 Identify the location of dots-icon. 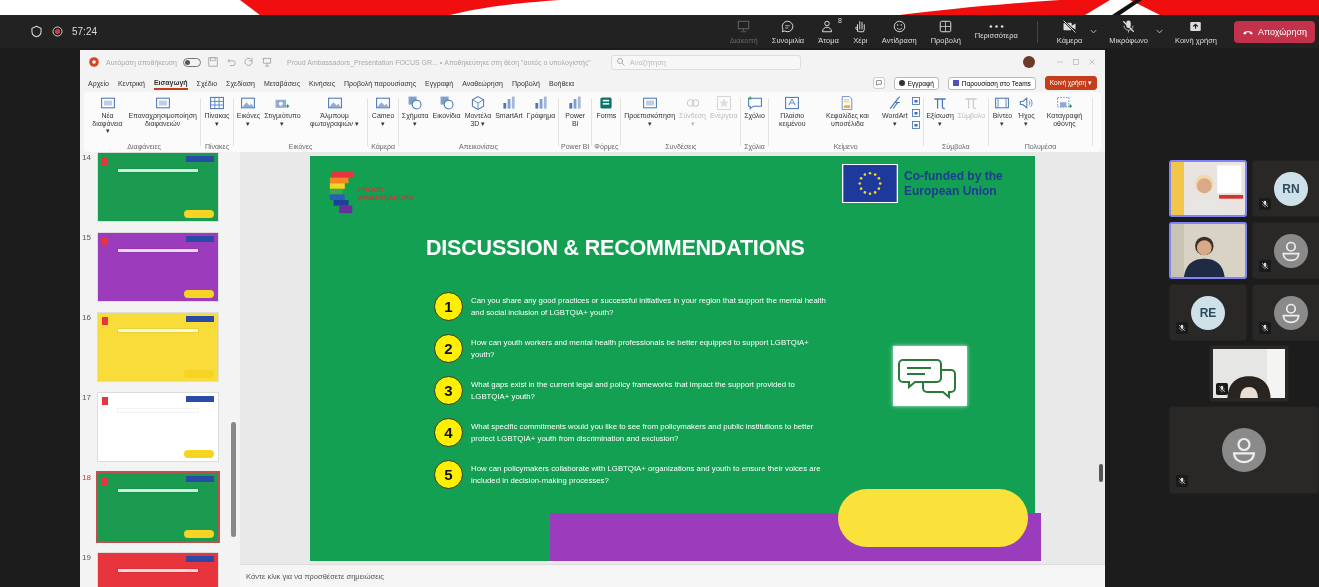
(996, 26).